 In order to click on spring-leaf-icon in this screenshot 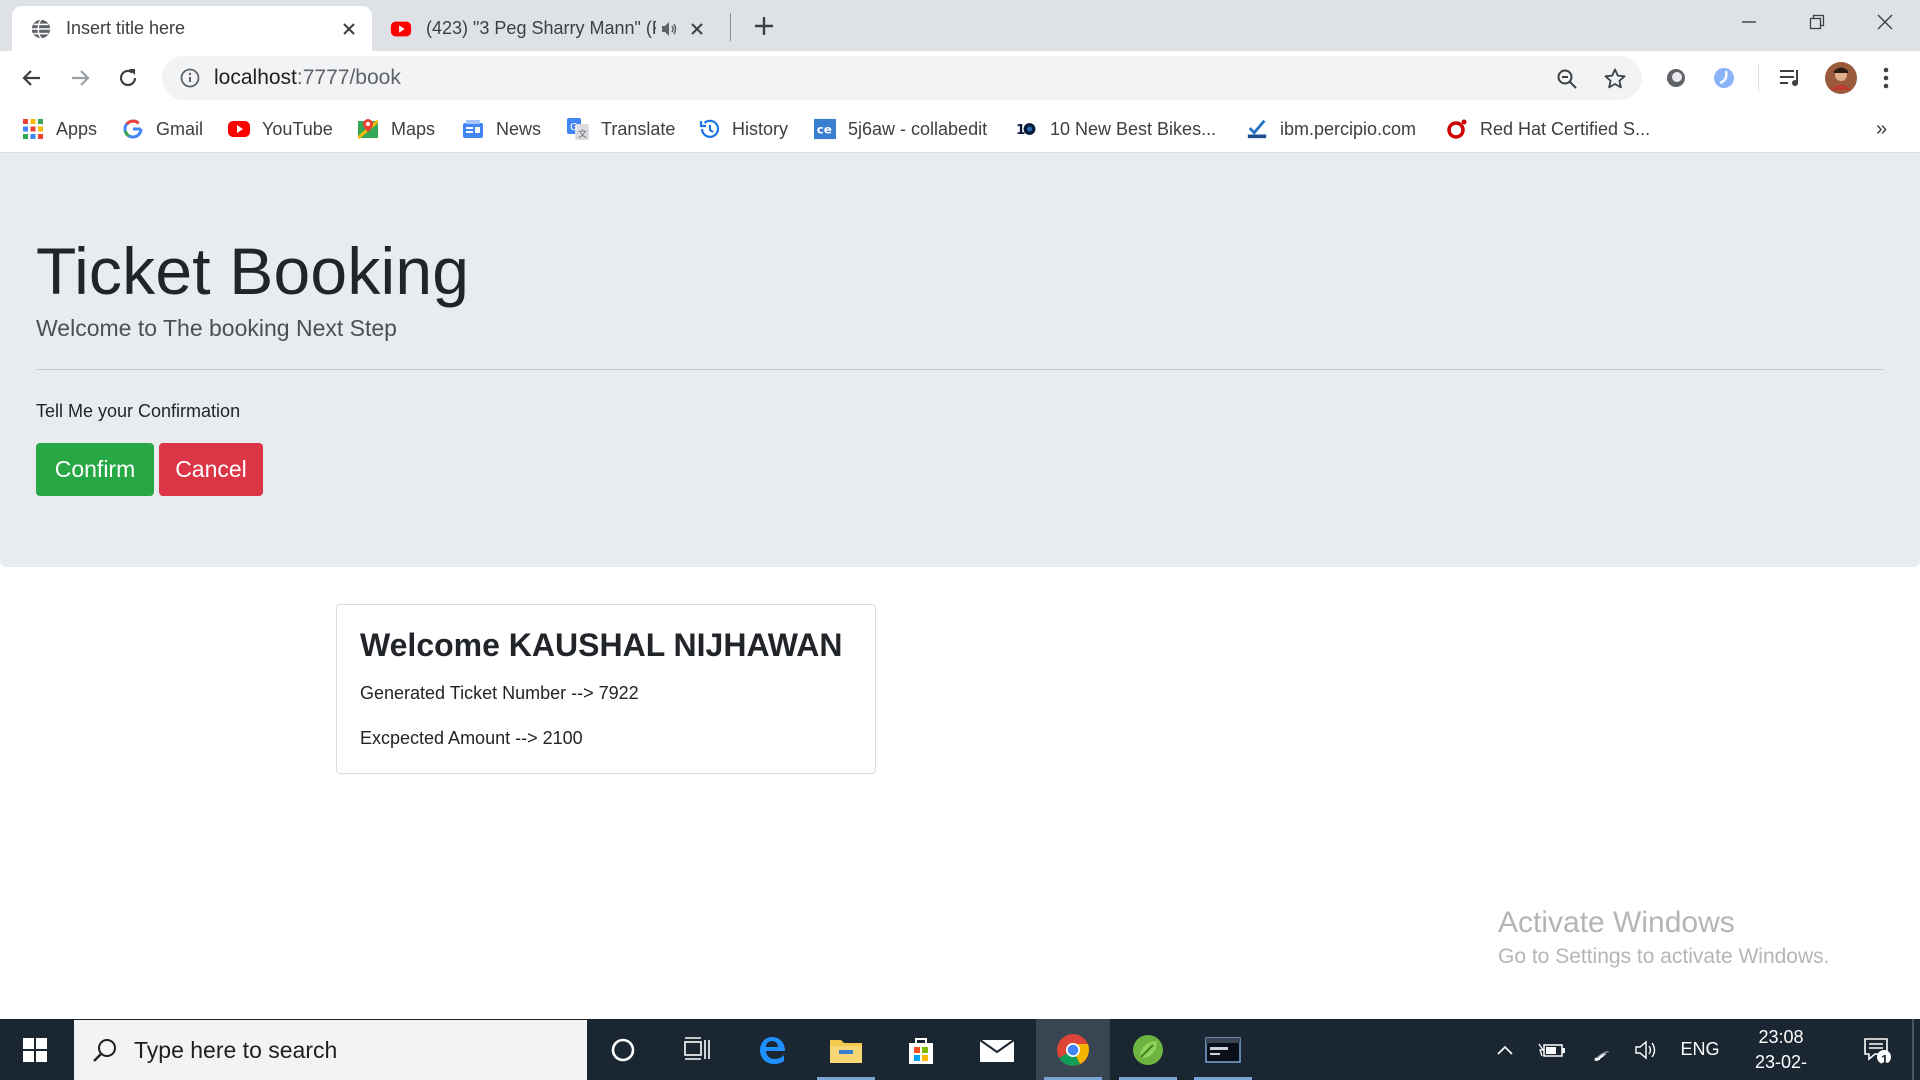, I will do `click(1148, 1049)`.